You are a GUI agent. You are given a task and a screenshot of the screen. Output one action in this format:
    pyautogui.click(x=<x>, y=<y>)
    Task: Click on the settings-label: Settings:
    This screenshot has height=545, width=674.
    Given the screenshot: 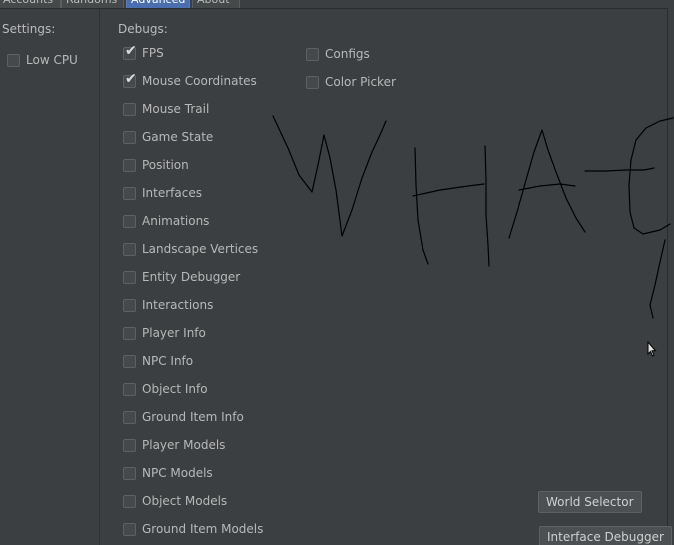 What is the action you would take?
    pyautogui.click(x=29, y=29)
    